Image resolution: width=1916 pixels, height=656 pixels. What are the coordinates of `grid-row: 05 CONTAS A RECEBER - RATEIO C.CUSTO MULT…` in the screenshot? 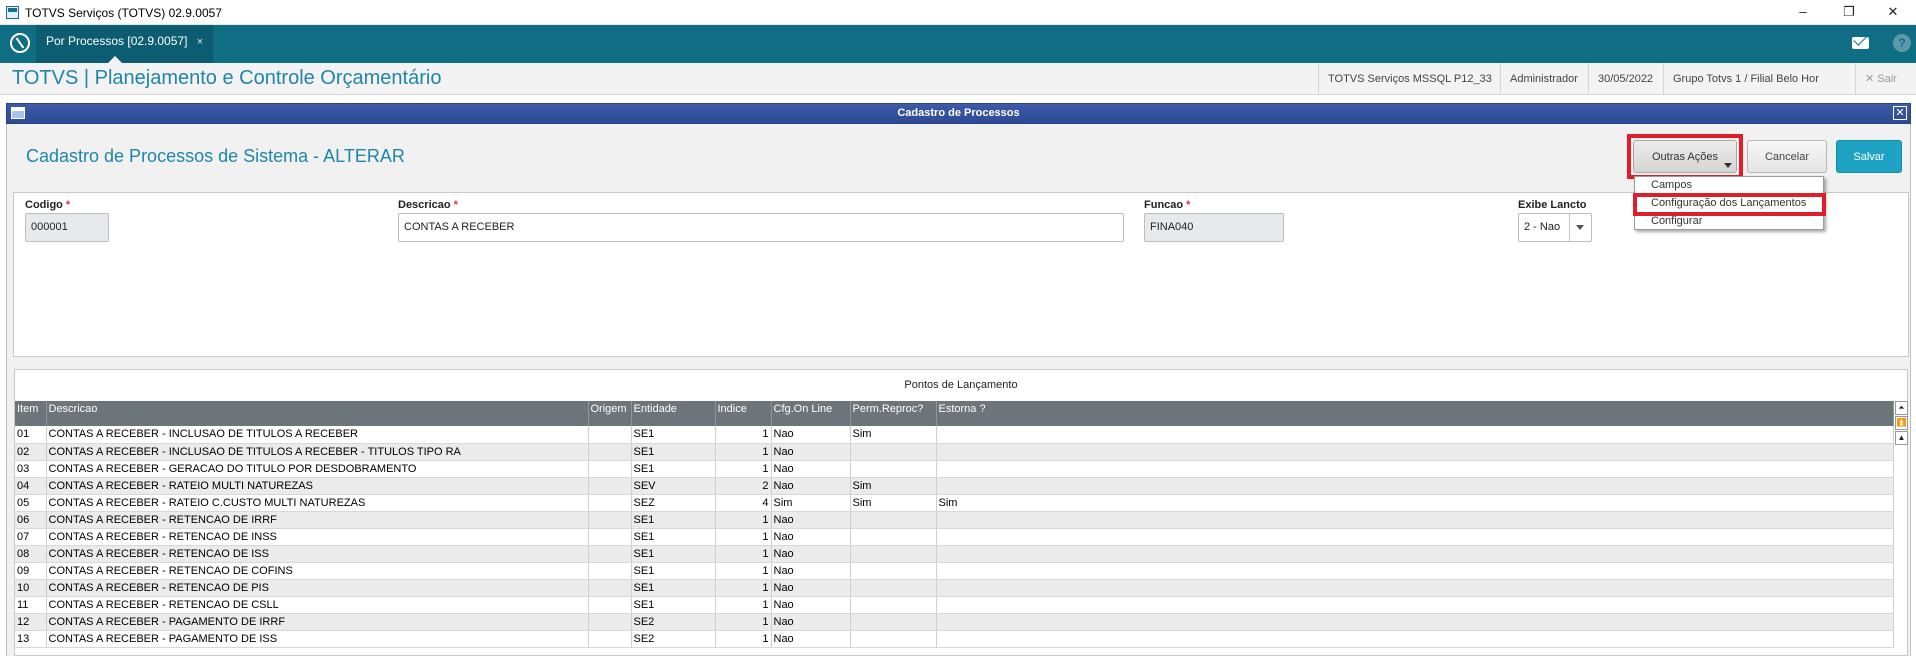 It's located at (954, 503).